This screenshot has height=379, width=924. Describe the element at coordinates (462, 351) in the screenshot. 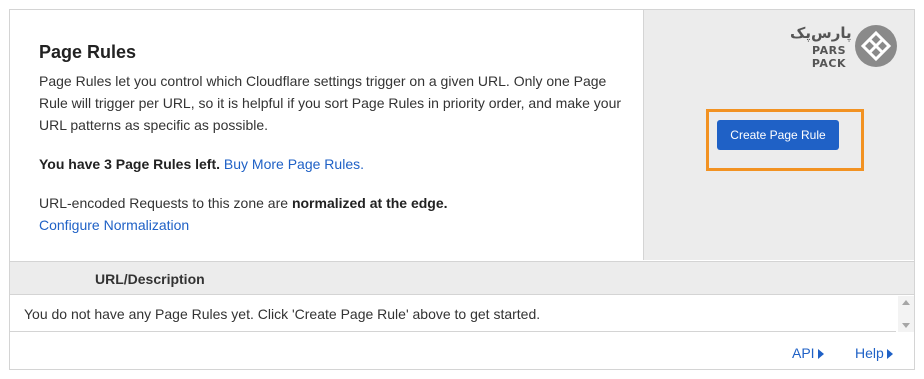

I see `card-footer: API Help` at that location.